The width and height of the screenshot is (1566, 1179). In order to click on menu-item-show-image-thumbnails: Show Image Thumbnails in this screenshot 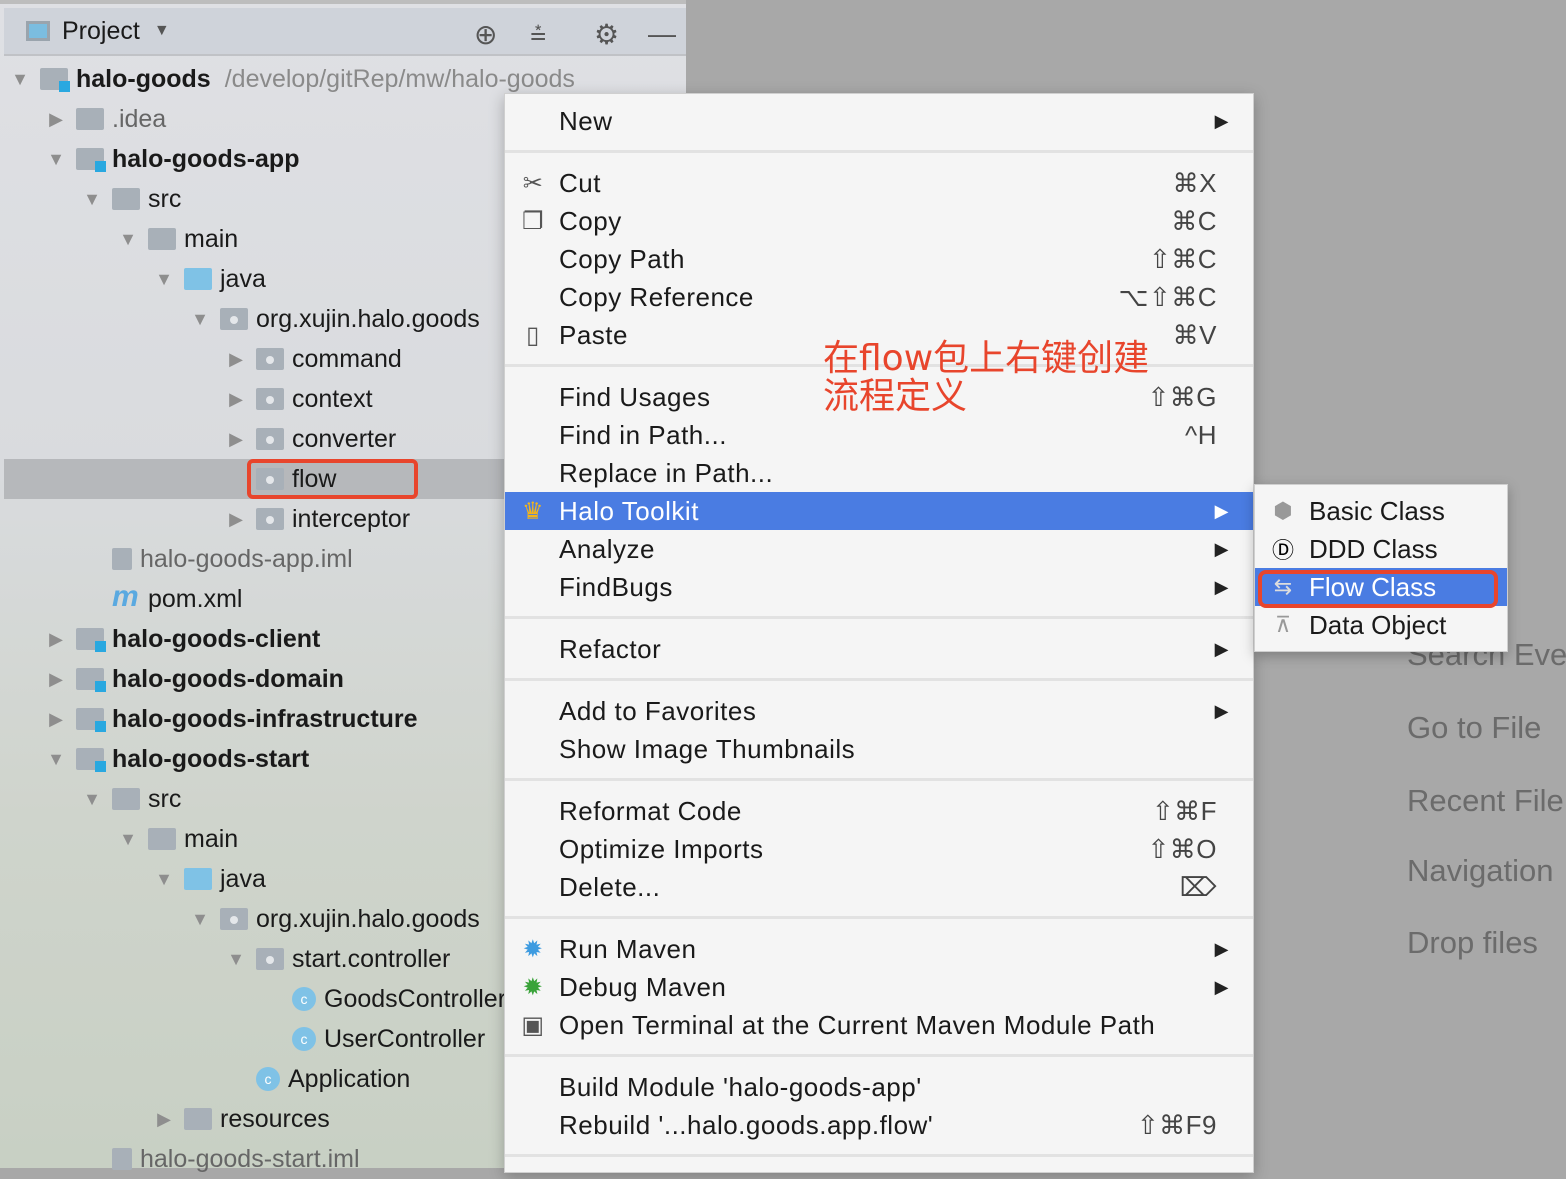, I will do `click(879, 749)`.